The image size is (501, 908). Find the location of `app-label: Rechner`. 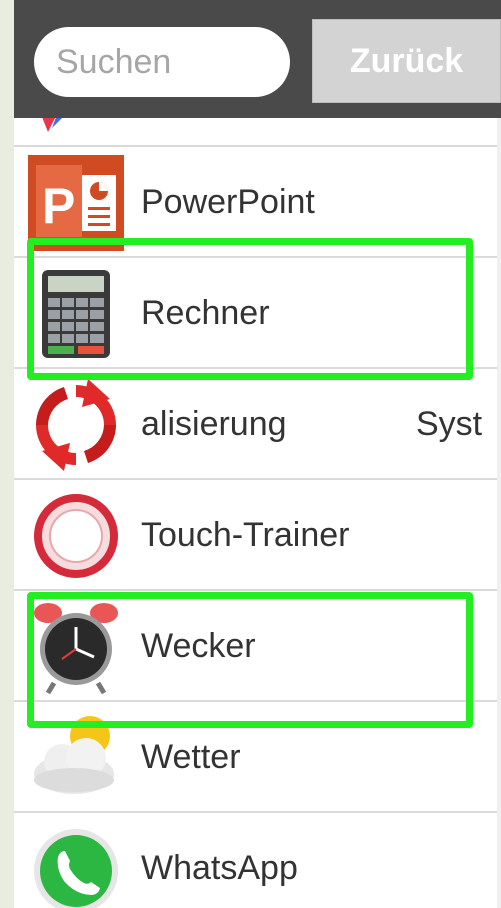

app-label: Rechner is located at coordinates (205, 313).